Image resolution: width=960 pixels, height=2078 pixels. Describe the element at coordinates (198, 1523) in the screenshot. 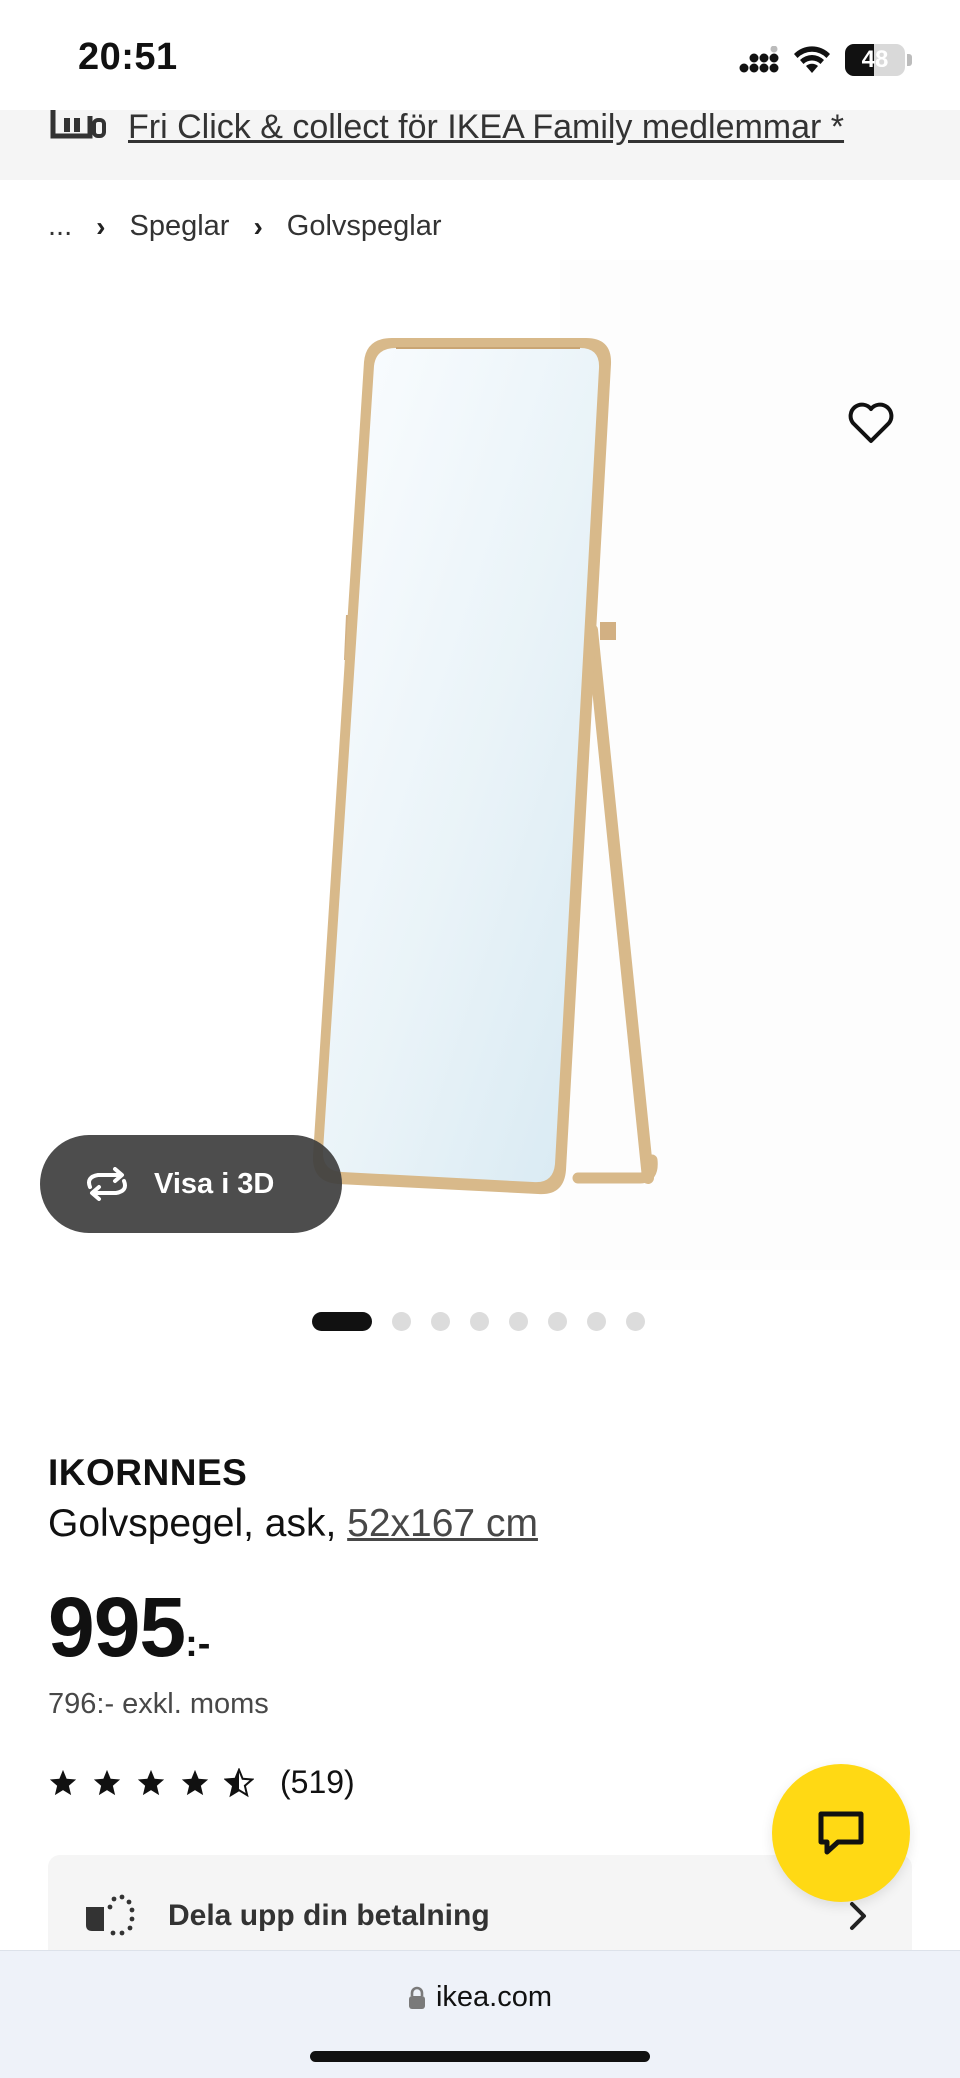

I see `product-type: Golvspegel, ask,` at that location.